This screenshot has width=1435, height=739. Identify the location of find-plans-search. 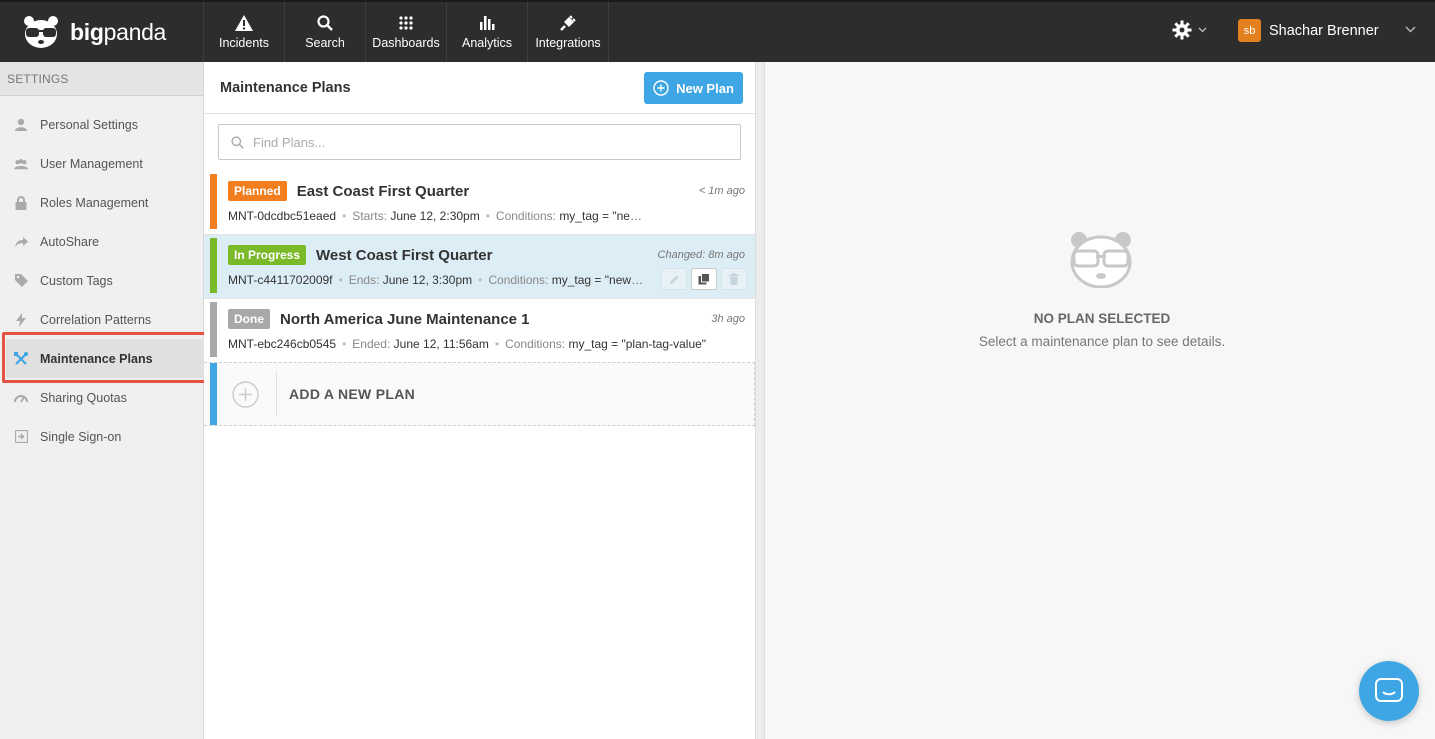
(479, 142).